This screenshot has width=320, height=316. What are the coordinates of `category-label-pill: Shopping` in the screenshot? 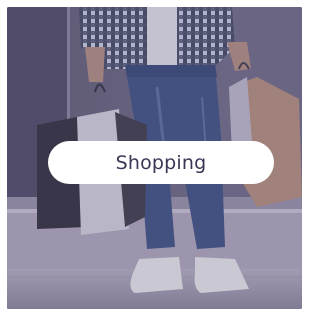 It's located at (161, 162).